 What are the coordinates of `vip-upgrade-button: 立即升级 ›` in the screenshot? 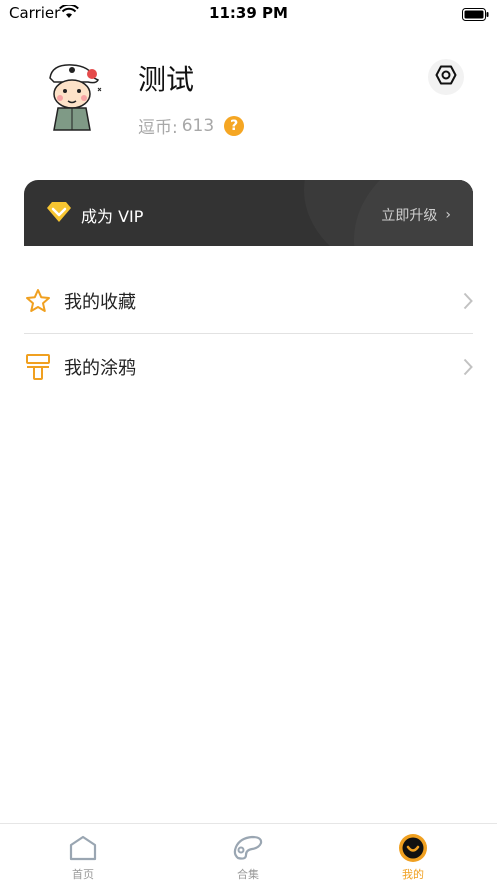 It's located at (416, 215).